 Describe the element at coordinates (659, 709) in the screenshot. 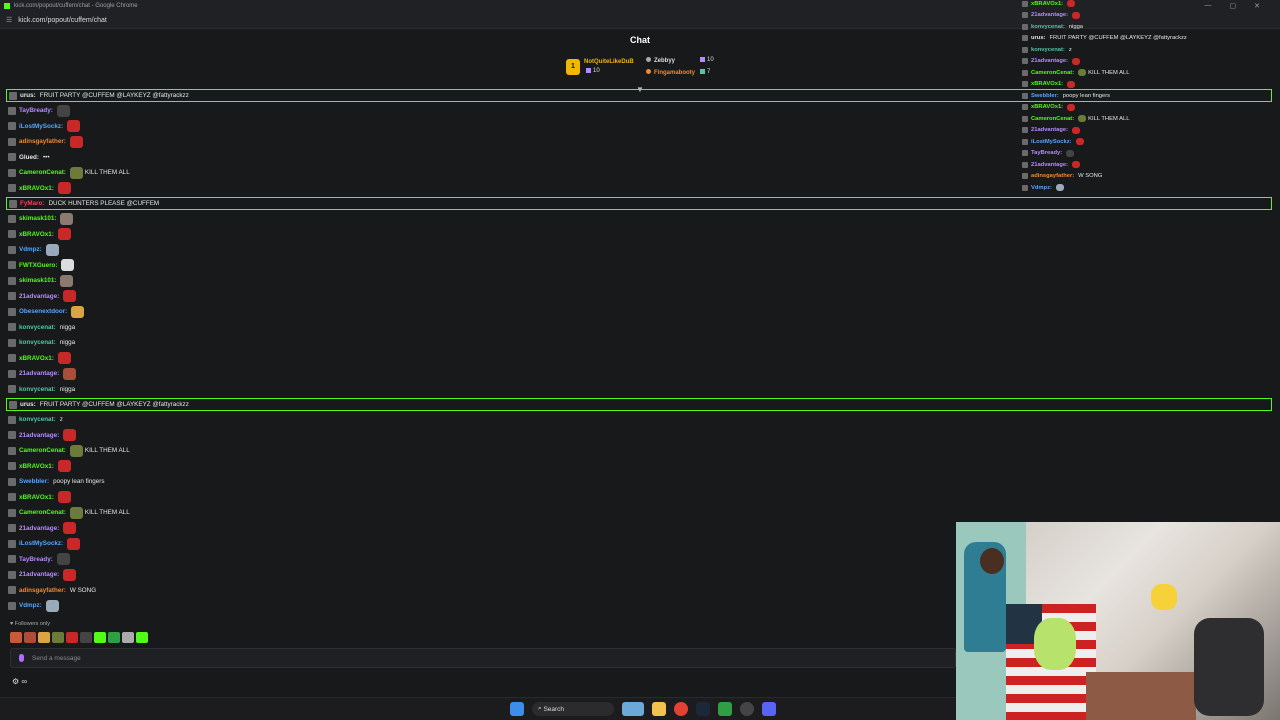

I see `file-explorer-icon` at that location.